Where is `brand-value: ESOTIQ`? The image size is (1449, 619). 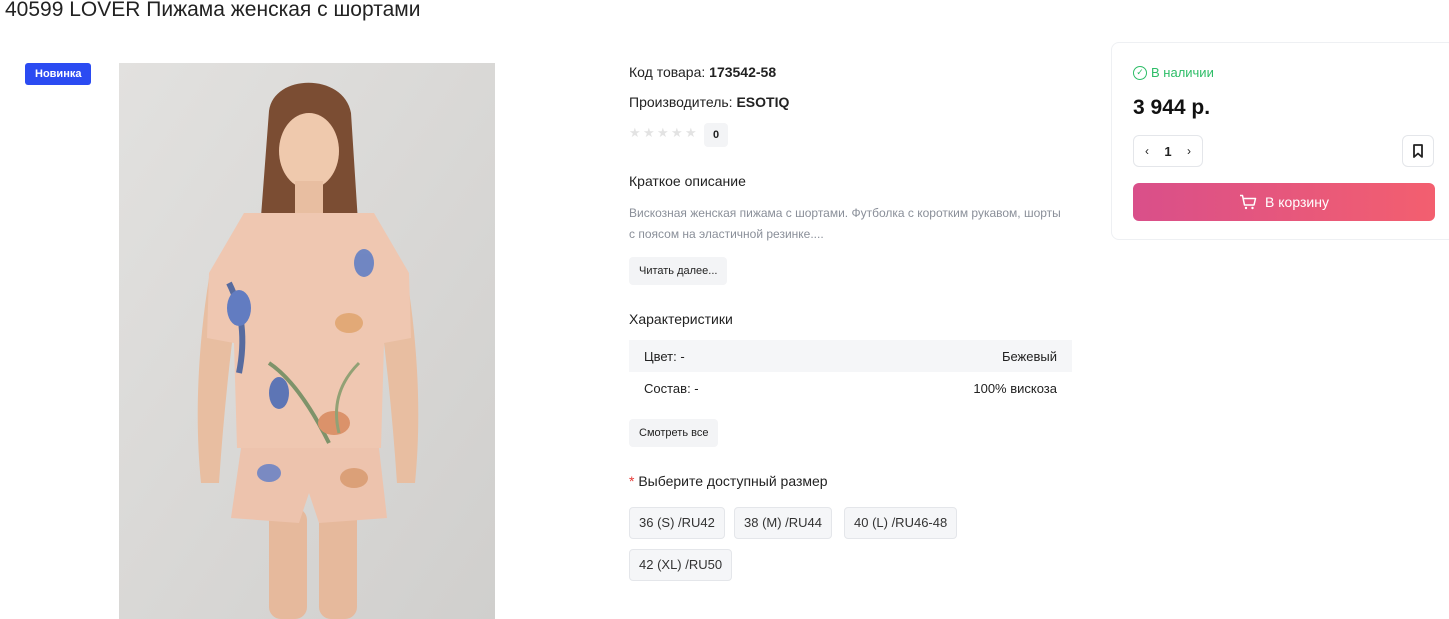
brand-value: ESOTIQ is located at coordinates (762, 102).